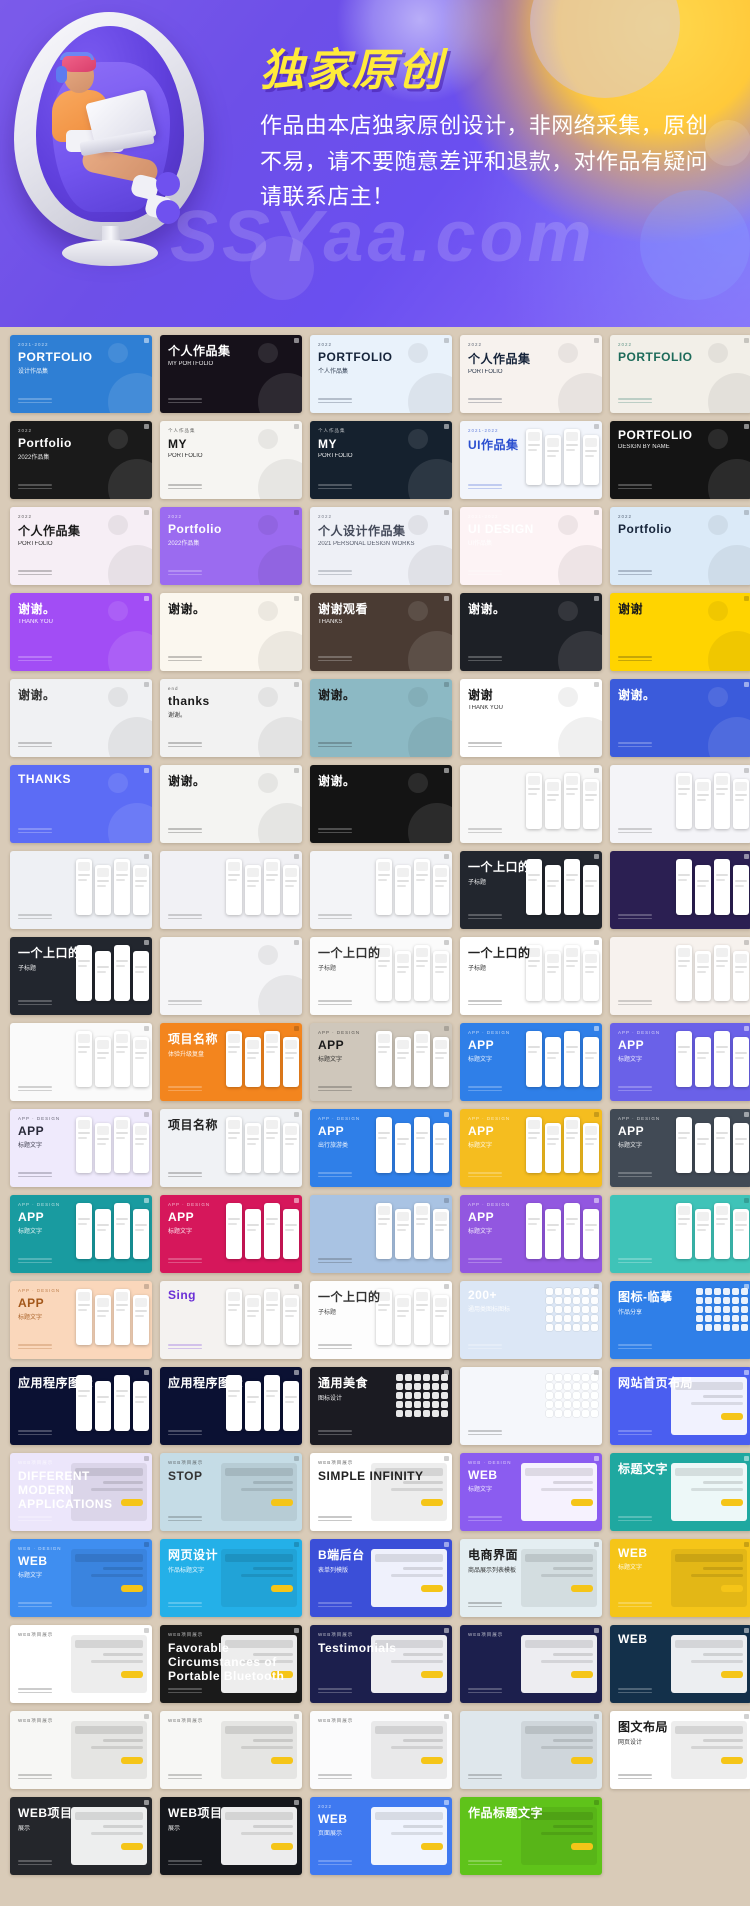 The image size is (750, 1906). Describe the element at coordinates (680, 1492) in the screenshot. I see `thumbnail-card: 标题文字` at that location.